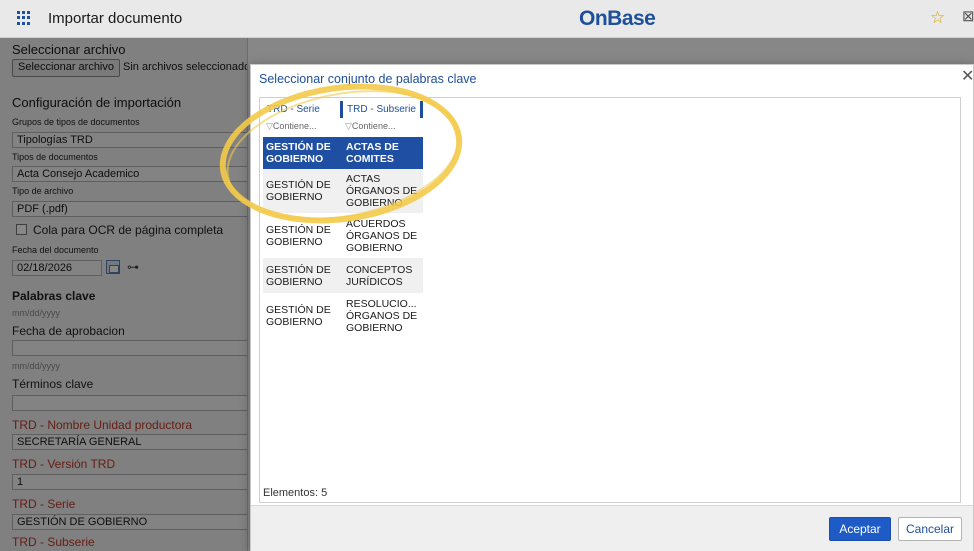 The height and width of the screenshot is (551, 974). I want to click on close-icon: ✕, so click(967, 77).